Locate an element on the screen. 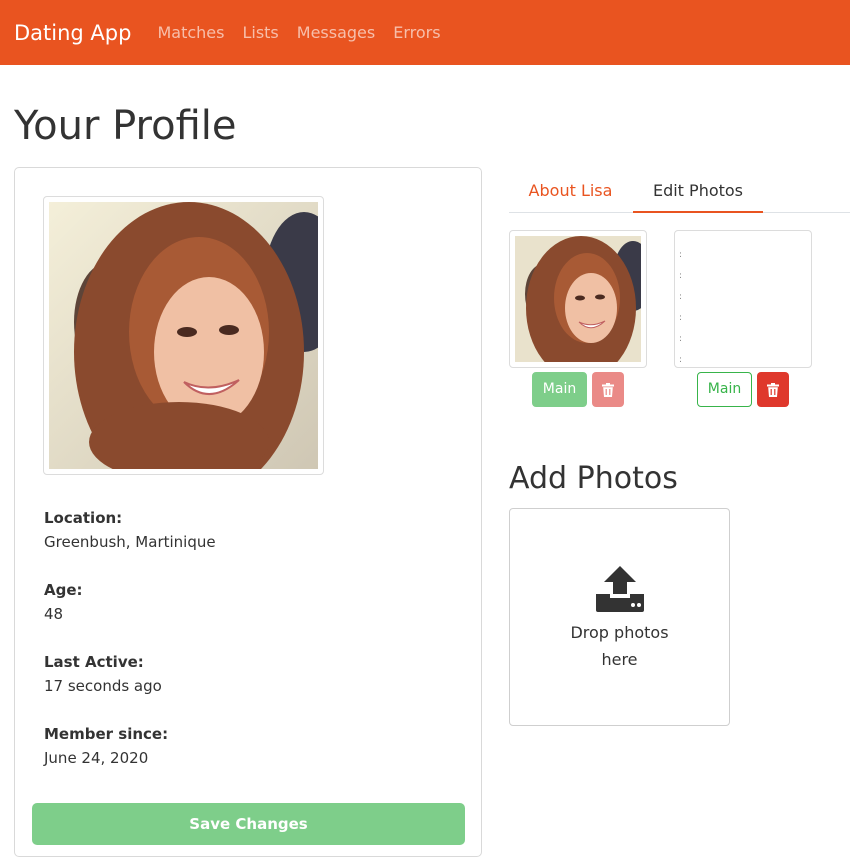 The image size is (850, 858). member-since-info: Member since: June 24, 2020 is located at coordinates (106, 746).